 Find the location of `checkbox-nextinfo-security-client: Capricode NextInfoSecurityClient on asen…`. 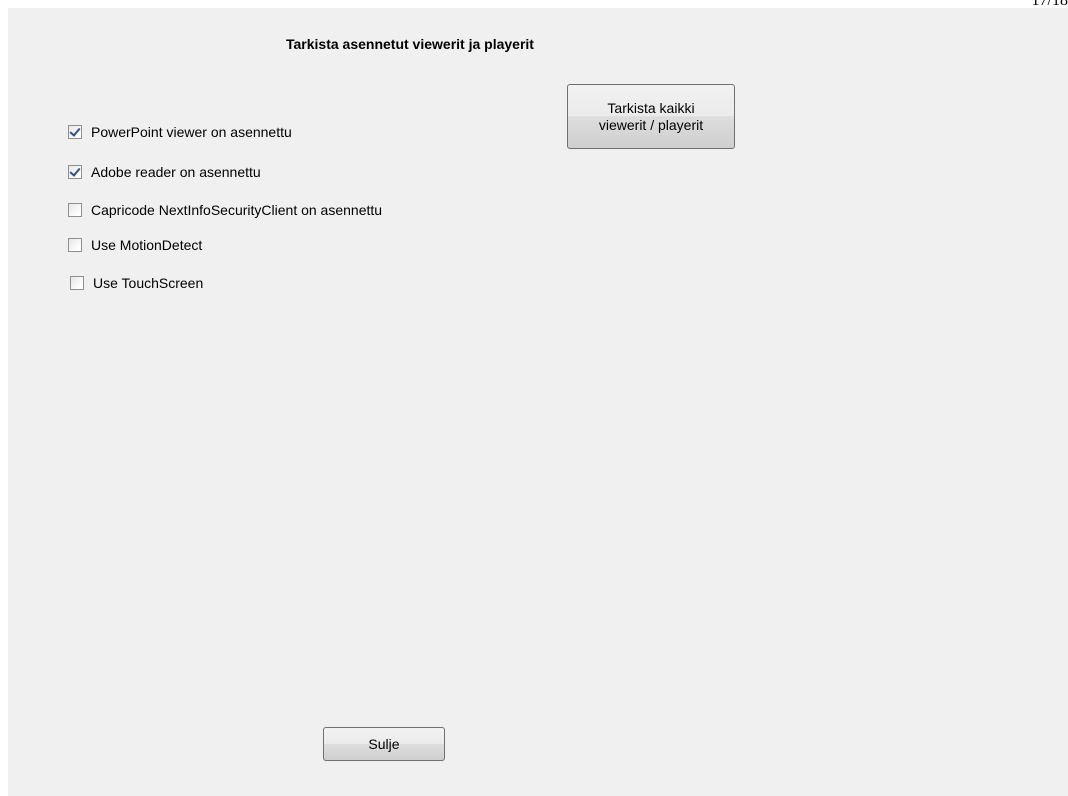

checkbox-nextinfo-security-client: Capricode NextInfoSecurityClient on asen… is located at coordinates (225, 210).